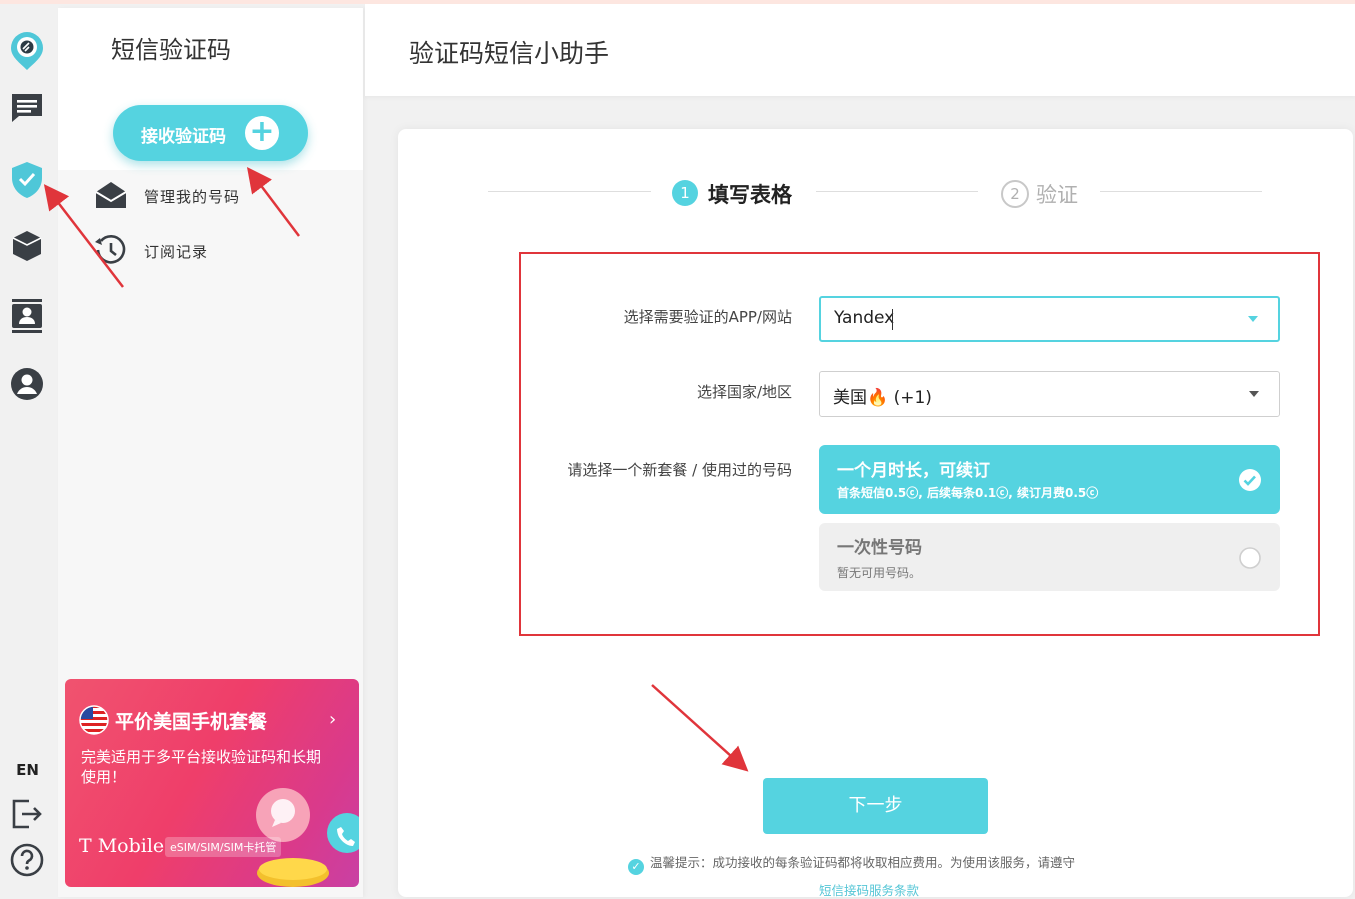 The height and width of the screenshot is (899, 1355). Describe the element at coordinates (29, 450) in the screenshot. I see `icon-rail: EN` at that location.